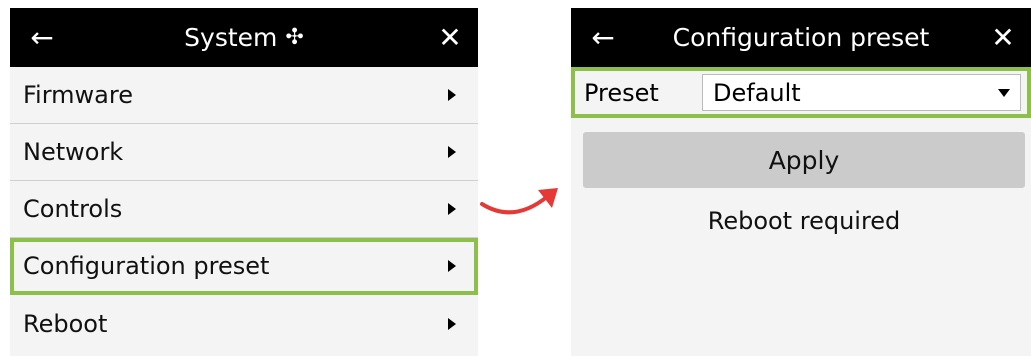 The image size is (1031, 356). What do you see at coordinates (78, 95) in the screenshot?
I see `menu-item-label: Firmware` at bounding box center [78, 95].